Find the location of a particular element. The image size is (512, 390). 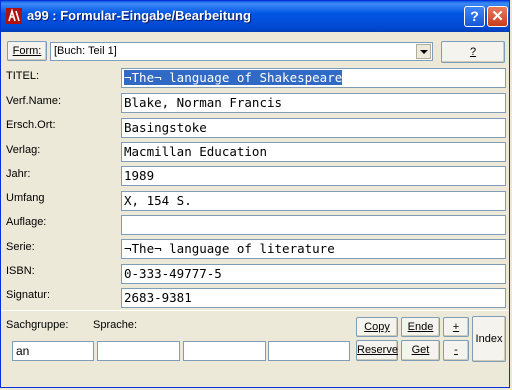

copy-button-label: Copy is located at coordinates (377, 327).